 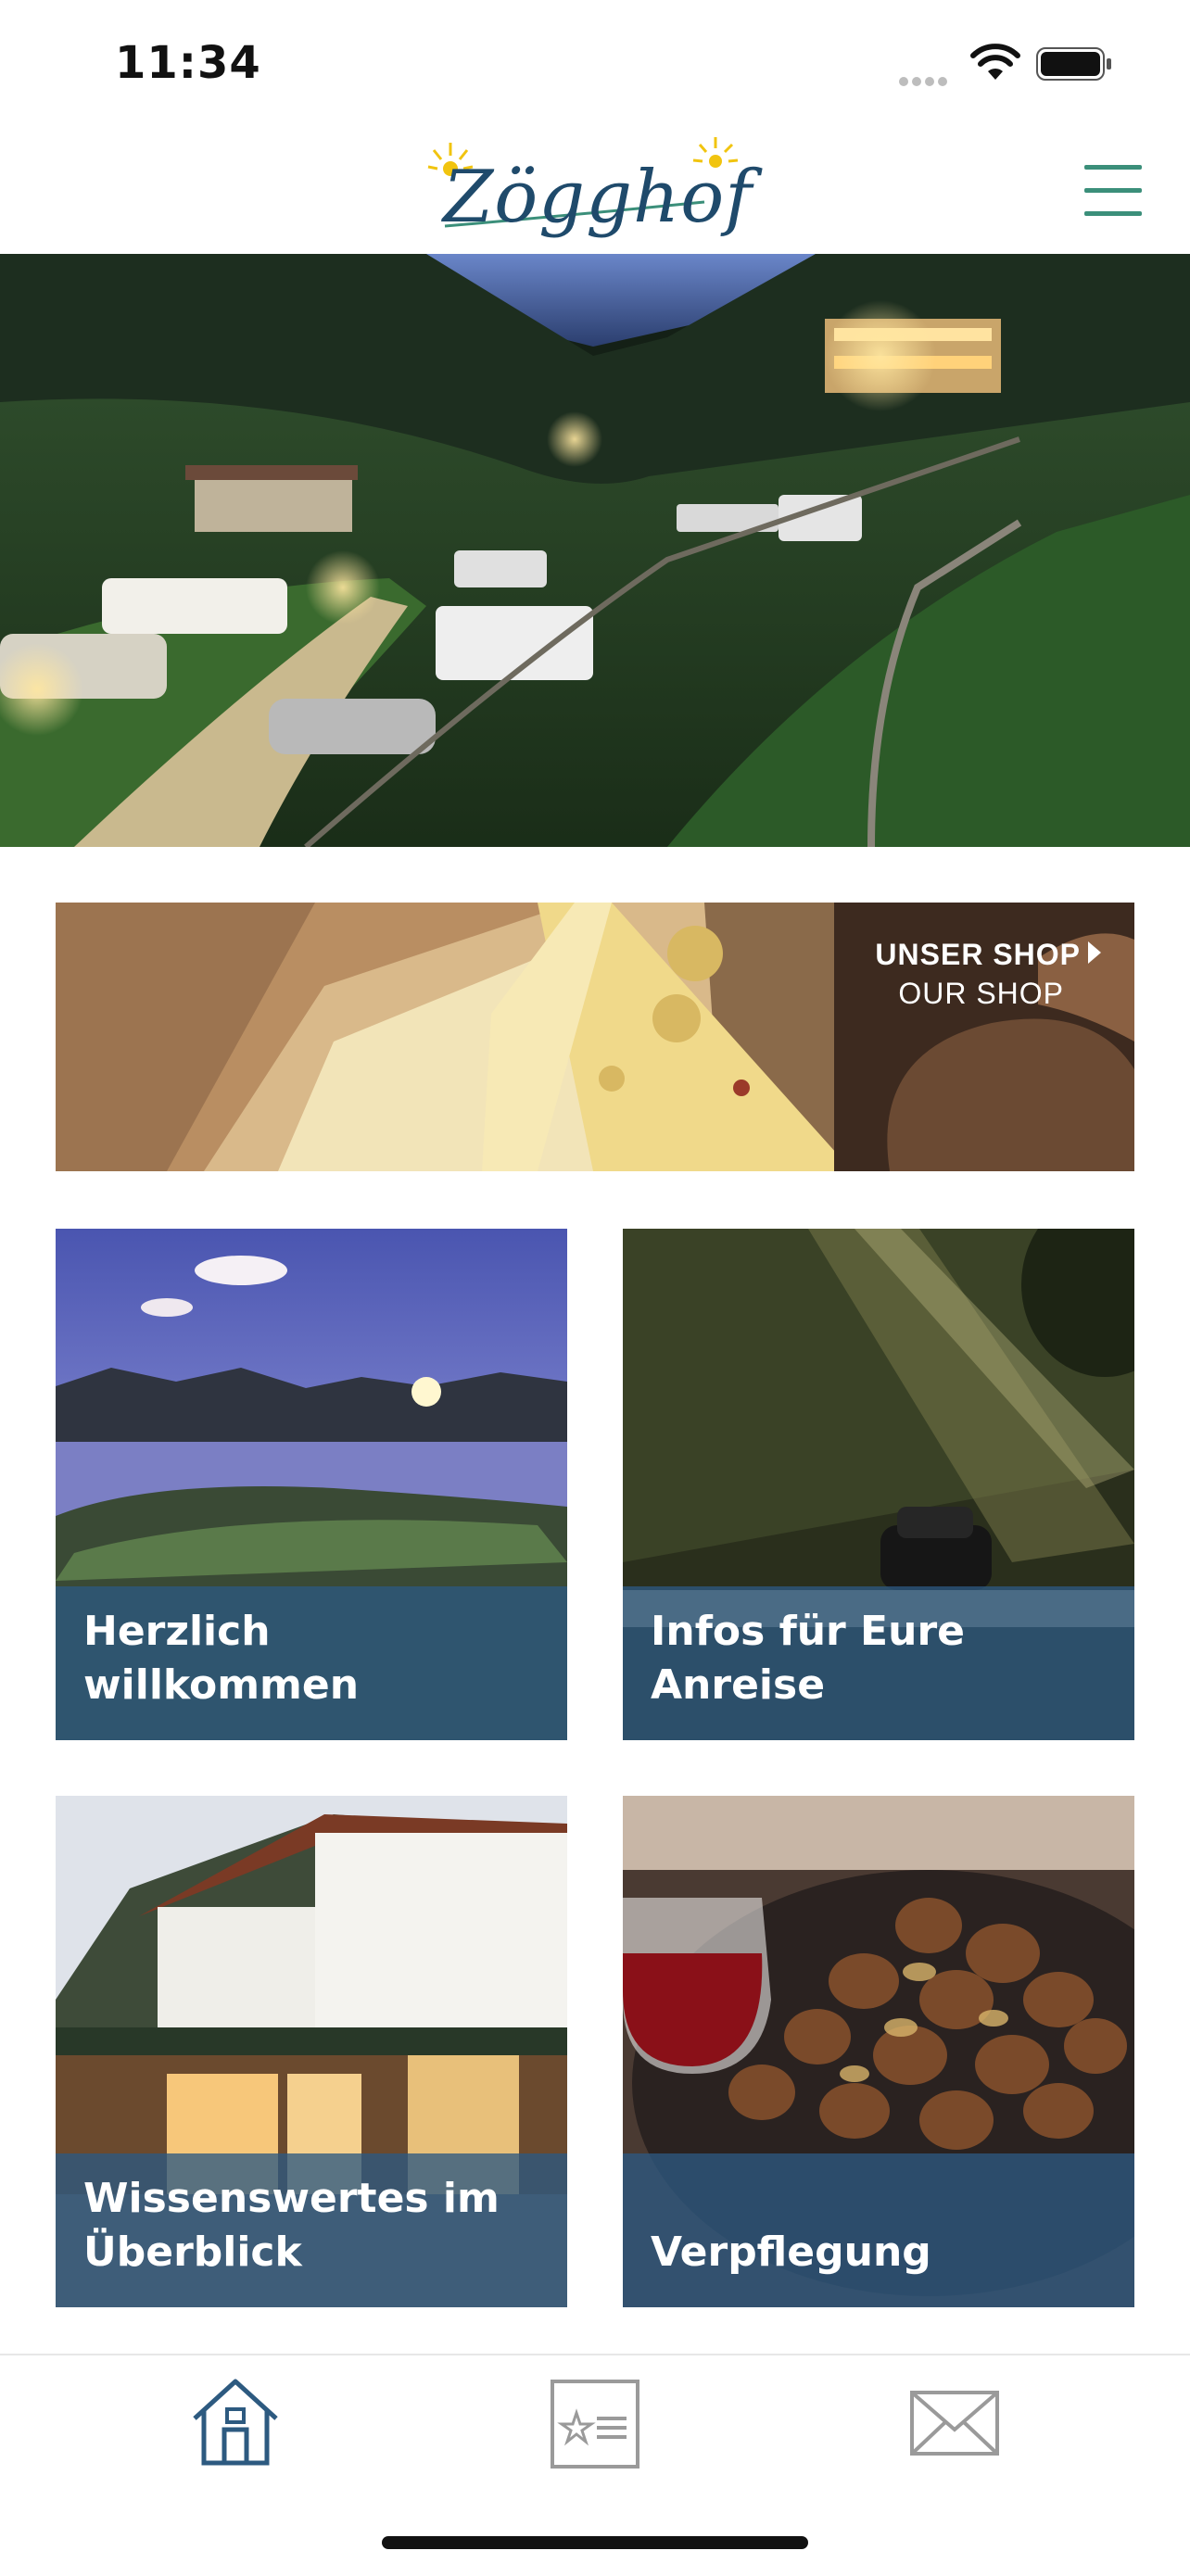 I want to click on tile-caption: Wissenswertes im Überblick, so click(x=311, y=2230).